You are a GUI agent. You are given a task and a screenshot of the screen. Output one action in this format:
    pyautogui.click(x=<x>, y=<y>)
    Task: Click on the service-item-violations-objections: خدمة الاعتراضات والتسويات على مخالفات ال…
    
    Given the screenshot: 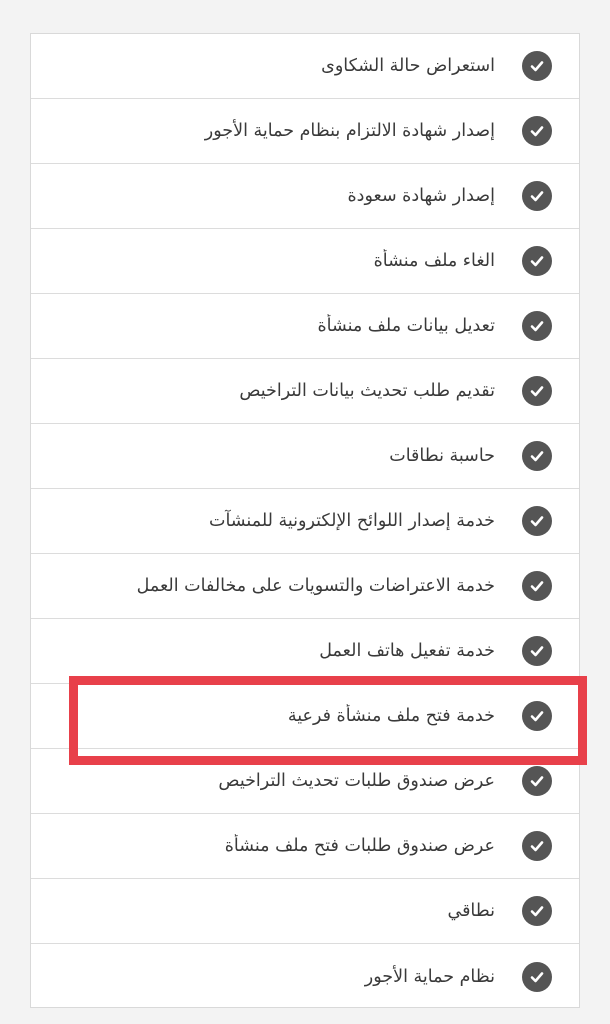 What is the action you would take?
    pyautogui.click(x=305, y=586)
    